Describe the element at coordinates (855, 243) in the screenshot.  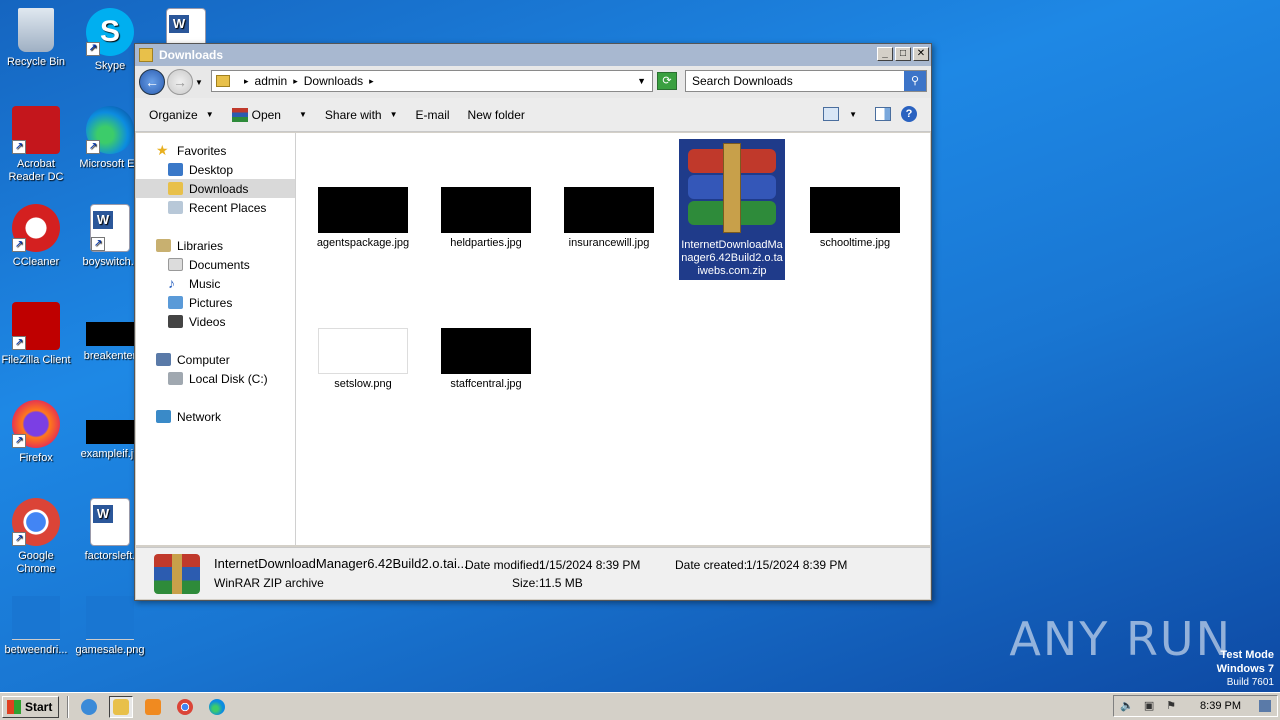
I see `file-name: schooltime.jpg` at that location.